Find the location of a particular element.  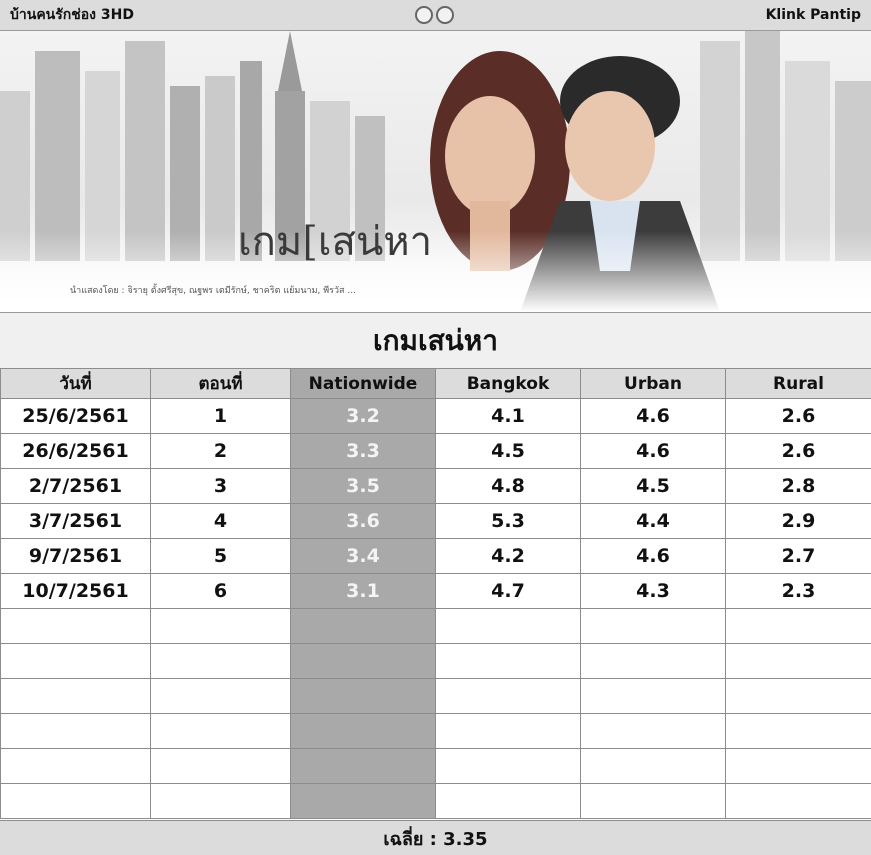

table-row: 2/7/2561 3 3.5 4.8 4.5 2.8 is located at coordinates (435, 486).